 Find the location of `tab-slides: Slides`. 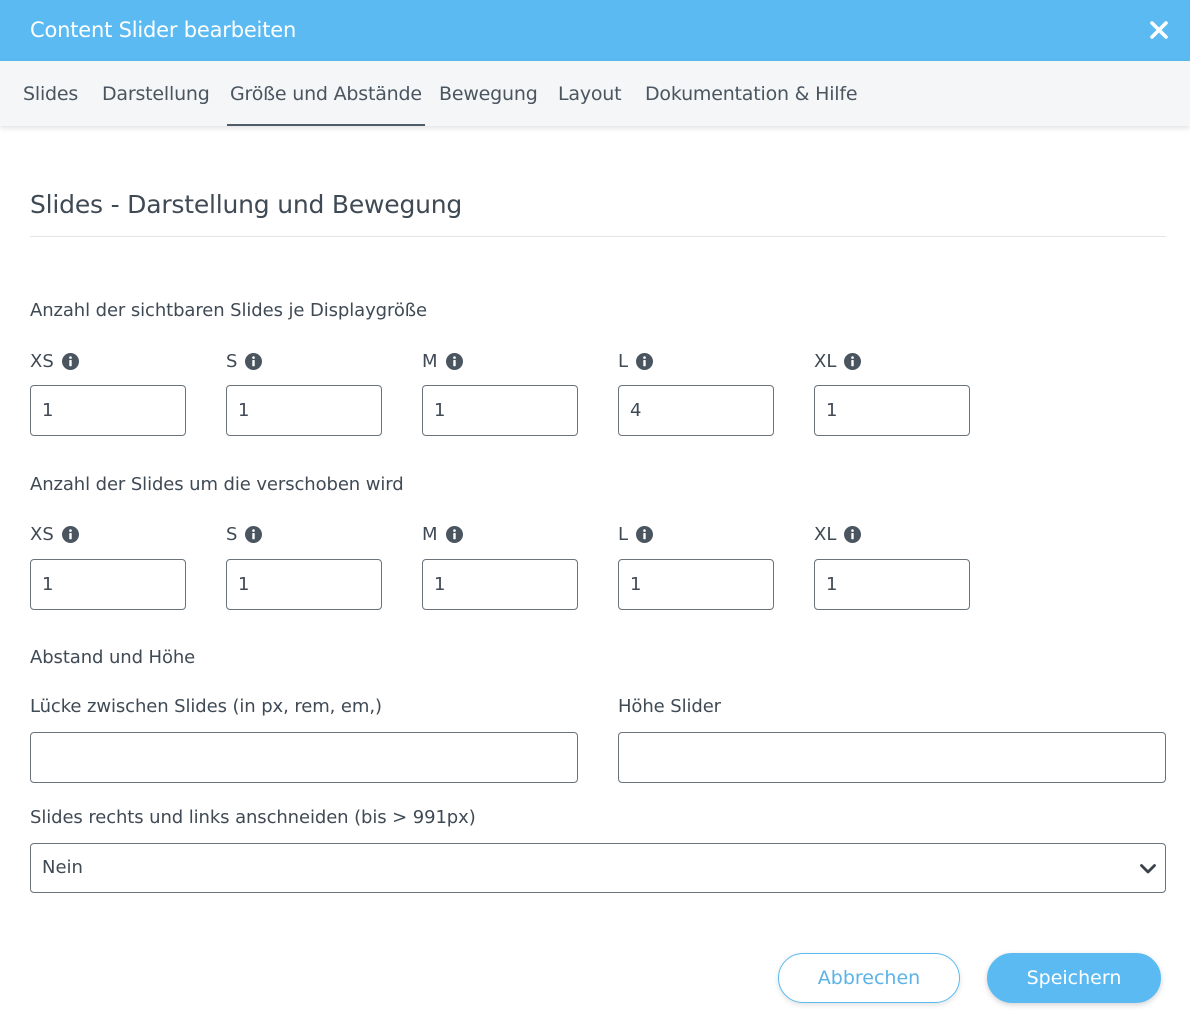

tab-slides: Slides is located at coordinates (50, 93).